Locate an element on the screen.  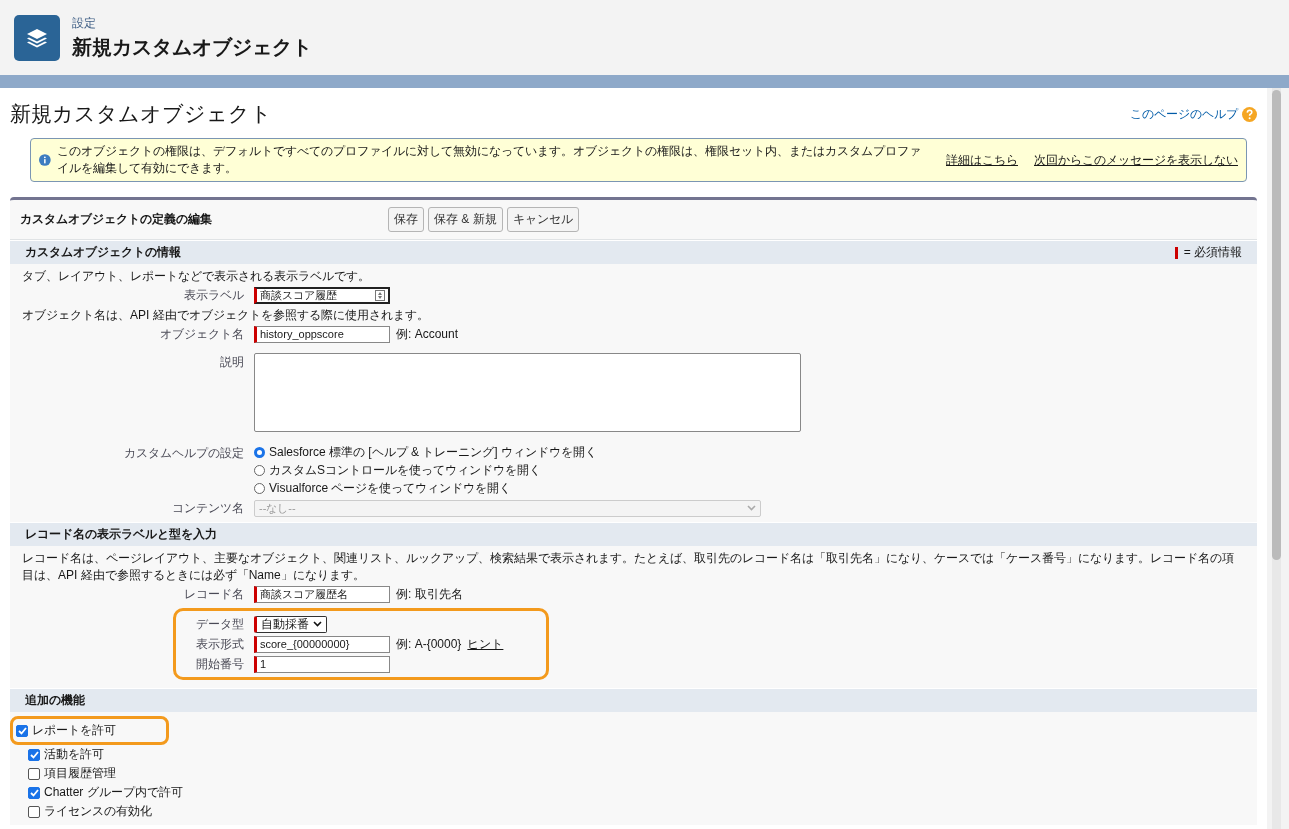
breadcrumb: 設定 is located at coordinates (192, 23).